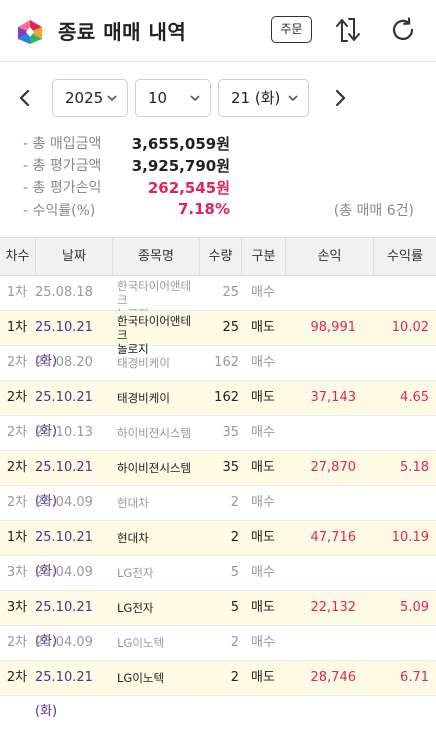 This screenshot has height=729, width=436. What do you see at coordinates (263, 257) in the screenshot?
I see `col-header-type: 구분` at bounding box center [263, 257].